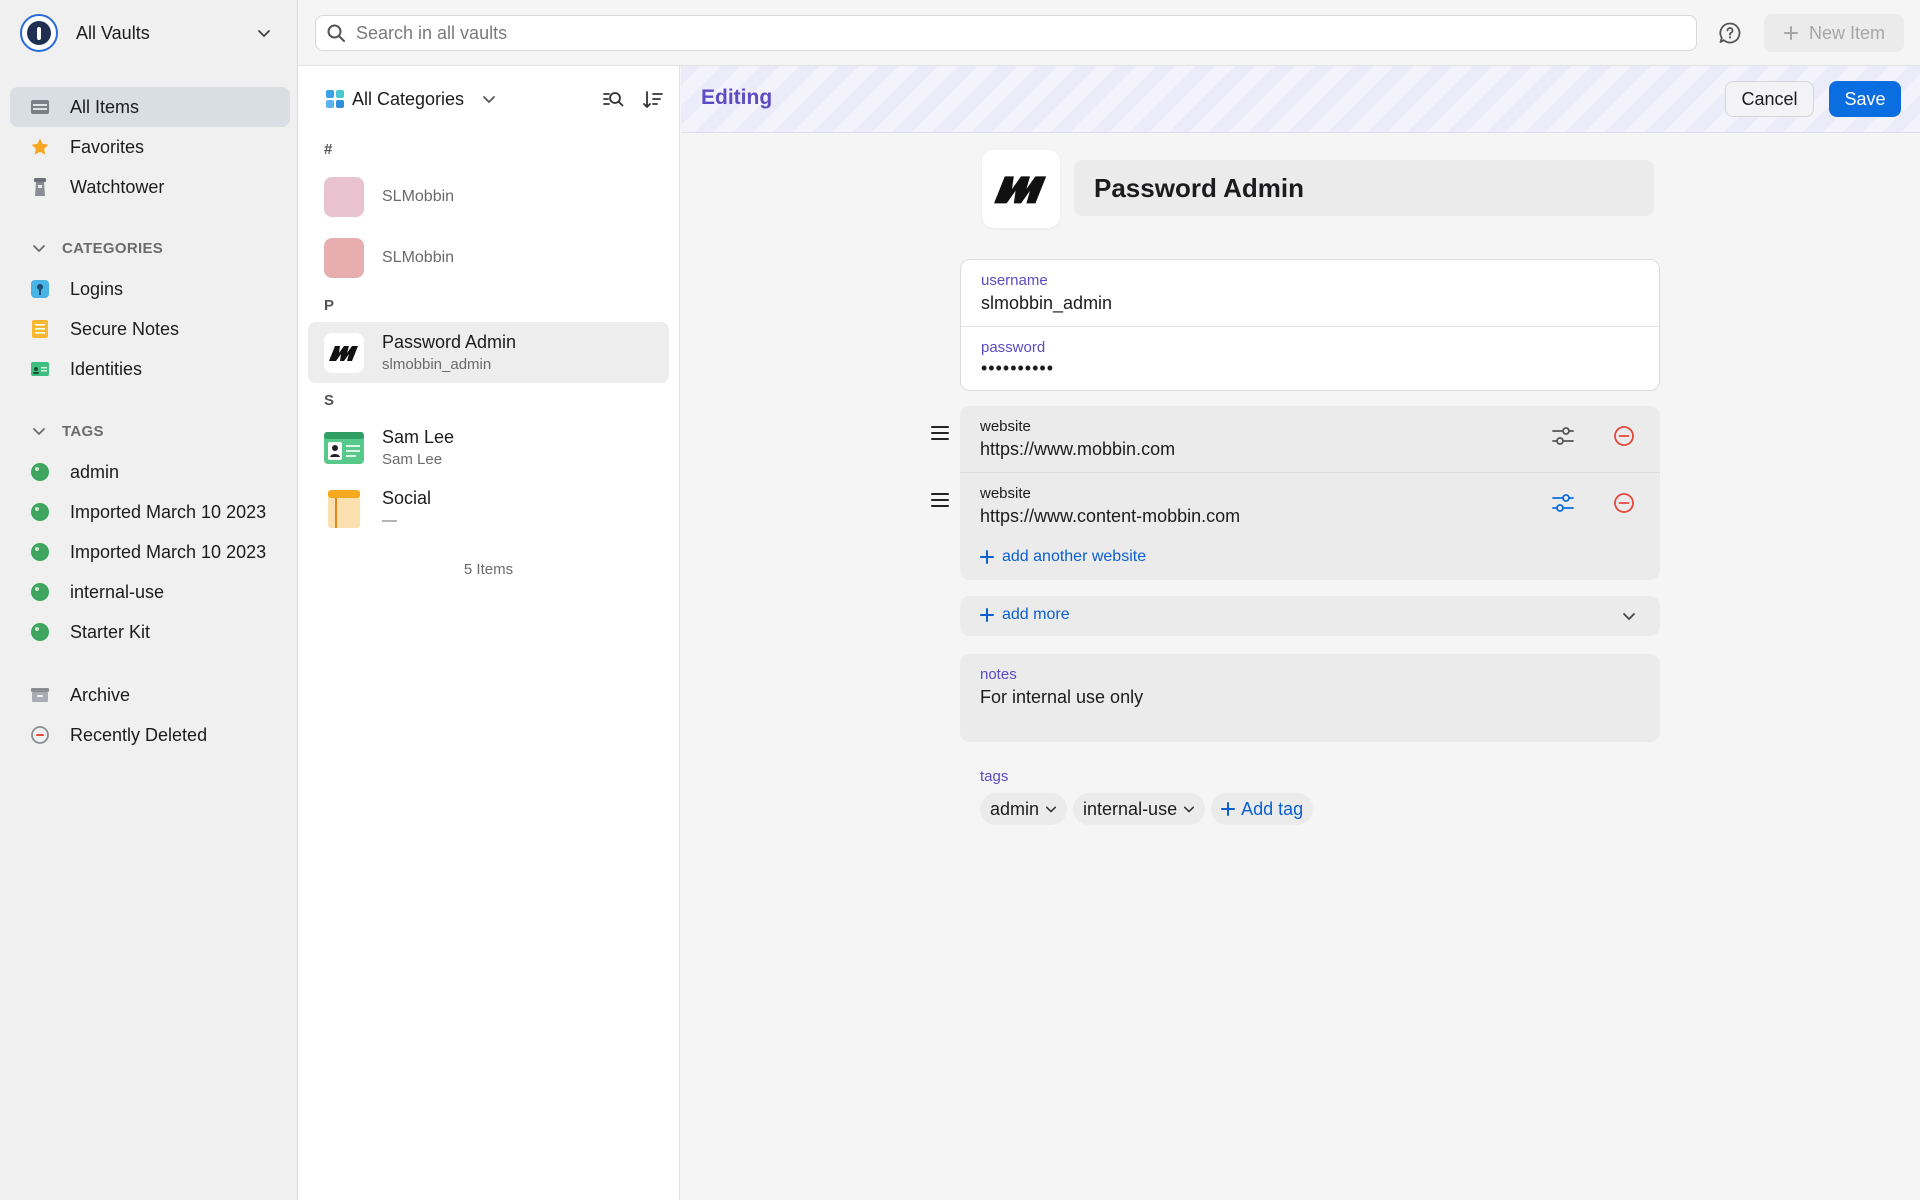 Image resolution: width=1920 pixels, height=1200 pixels. I want to click on item-subtitle: Sam Lee, so click(412, 459).